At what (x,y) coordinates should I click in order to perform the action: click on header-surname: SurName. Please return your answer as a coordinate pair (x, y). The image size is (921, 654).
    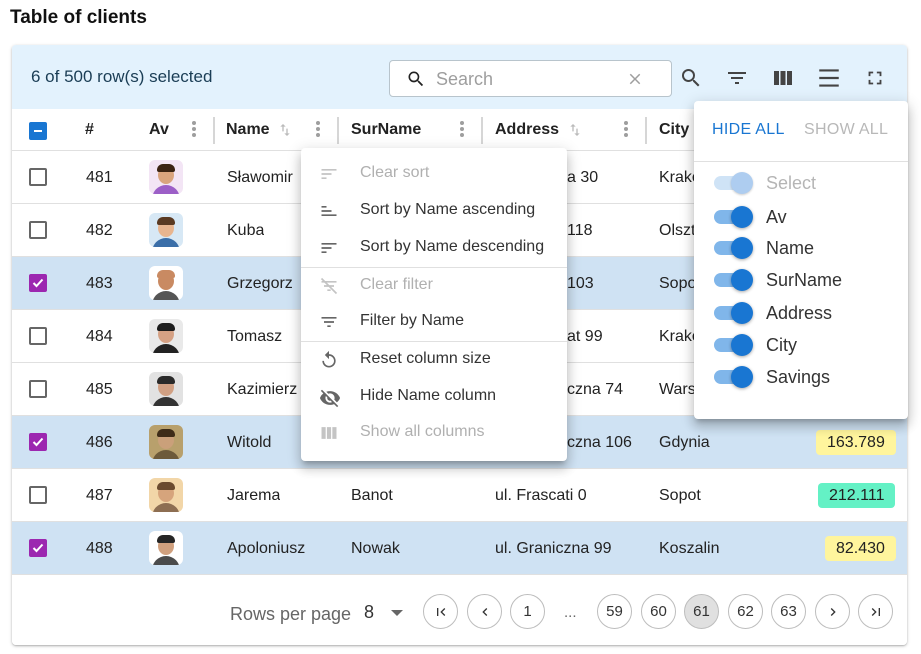
    Looking at the image, I should click on (386, 130).